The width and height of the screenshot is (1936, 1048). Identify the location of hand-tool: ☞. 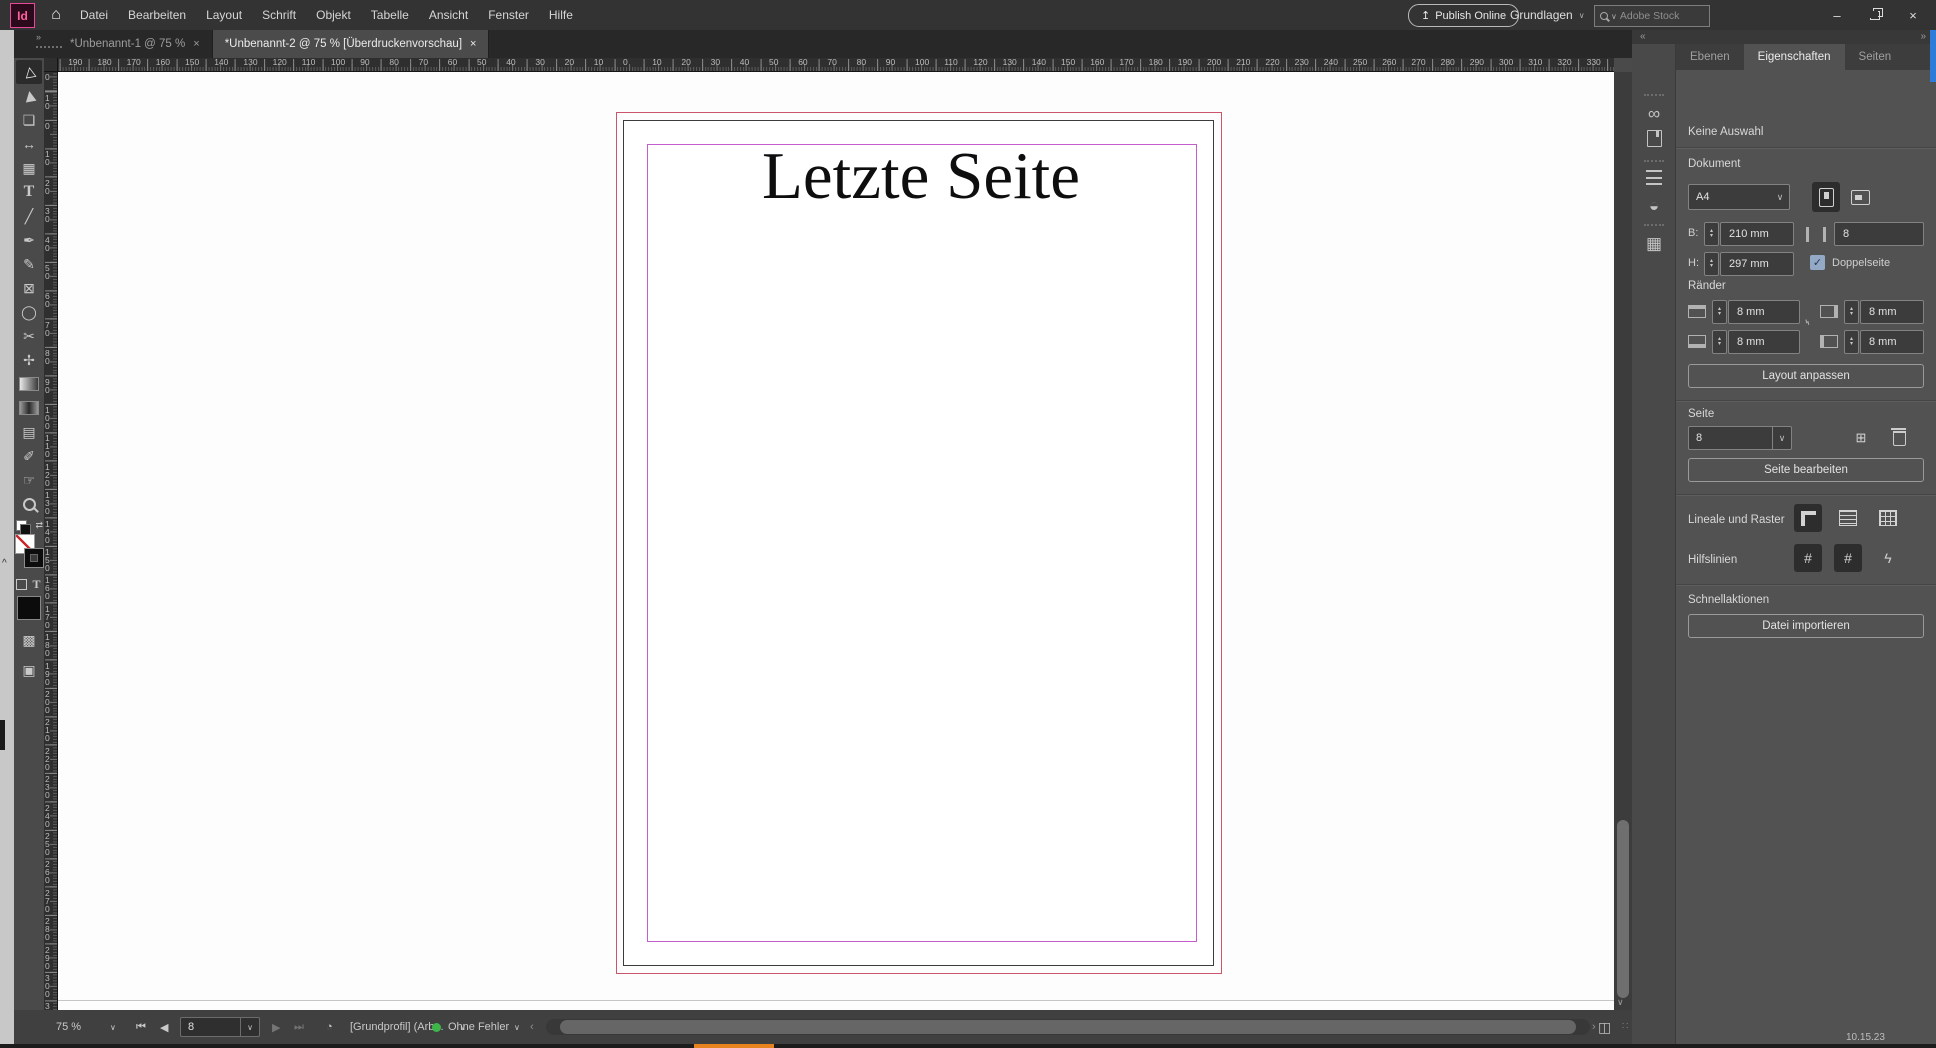
(29, 480).